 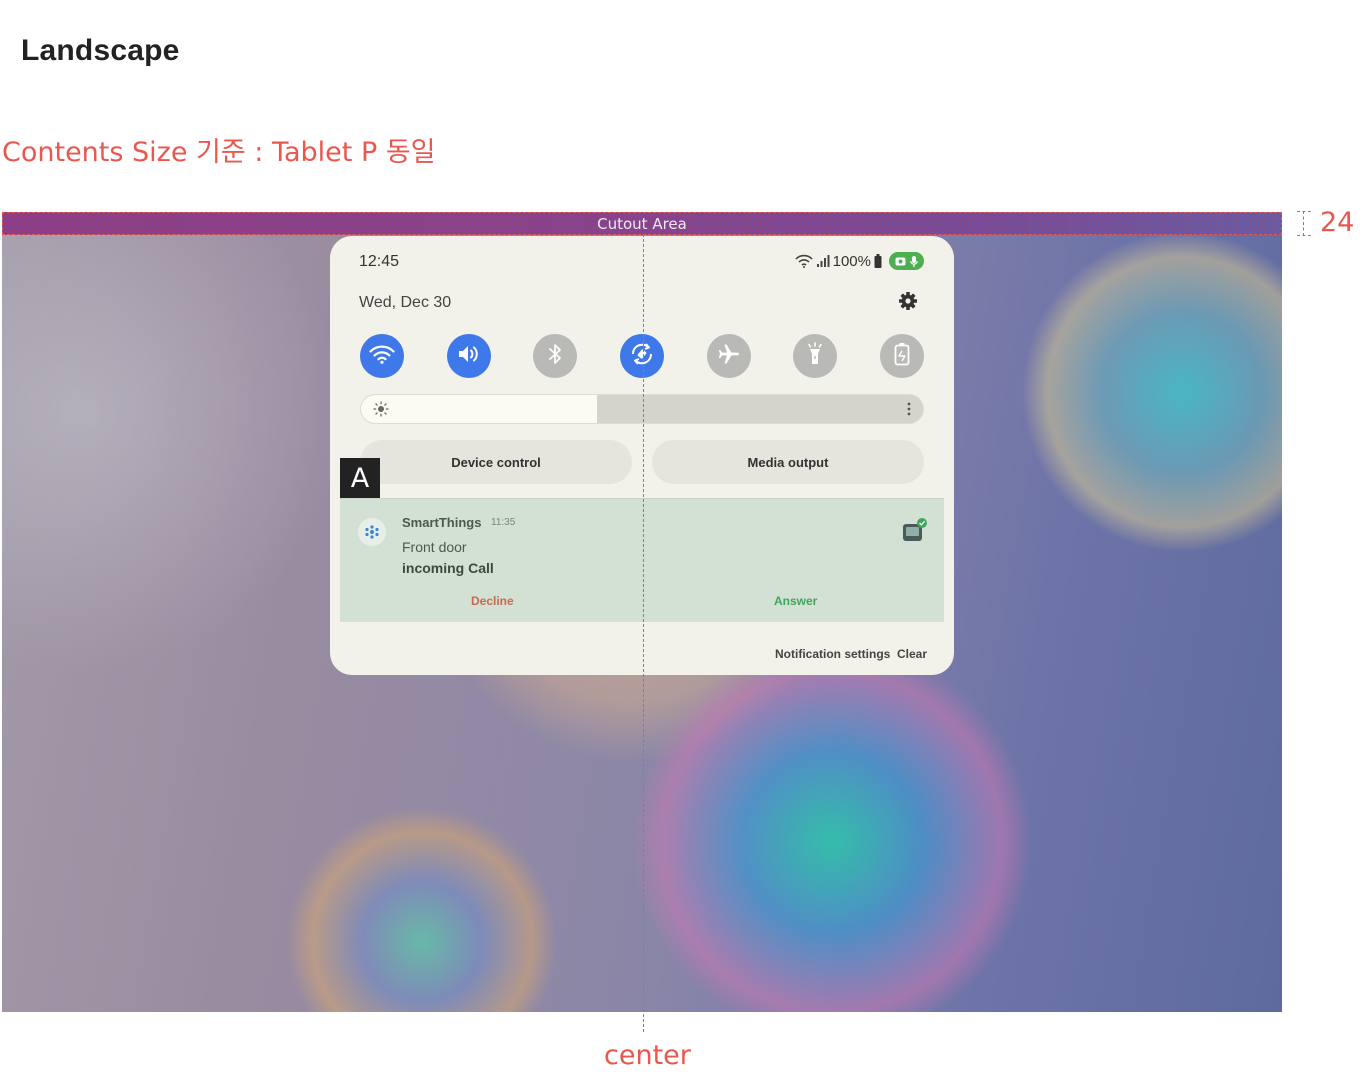 I want to click on media-output-button: Media output, so click(x=788, y=462).